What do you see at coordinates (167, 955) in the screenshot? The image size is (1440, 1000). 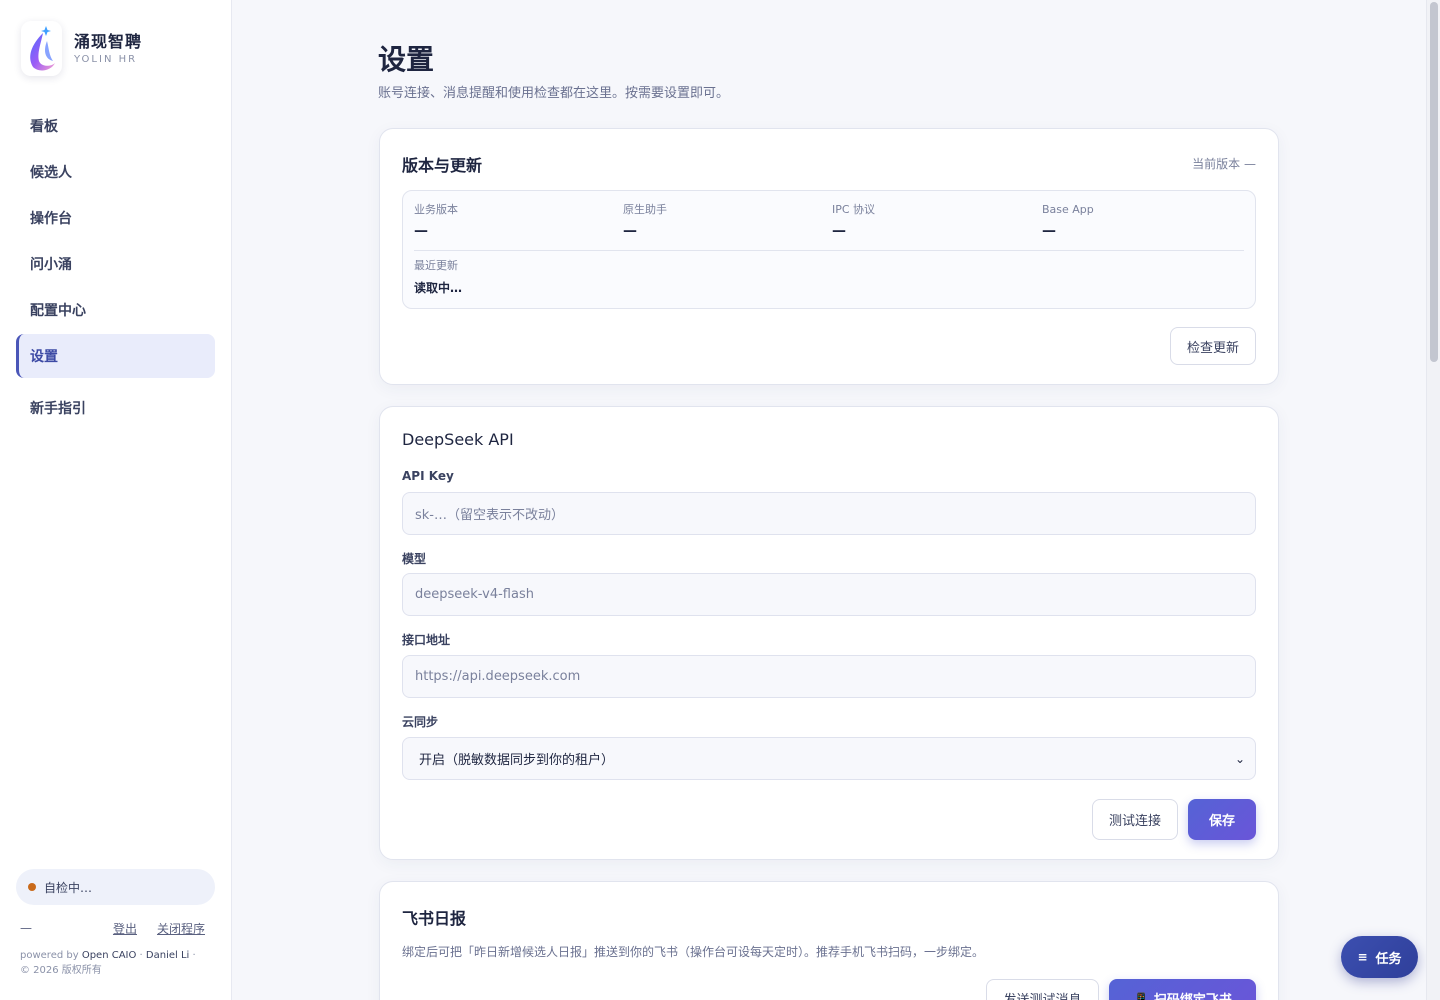 I see `powered-author: Daniel Li` at bounding box center [167, 955].